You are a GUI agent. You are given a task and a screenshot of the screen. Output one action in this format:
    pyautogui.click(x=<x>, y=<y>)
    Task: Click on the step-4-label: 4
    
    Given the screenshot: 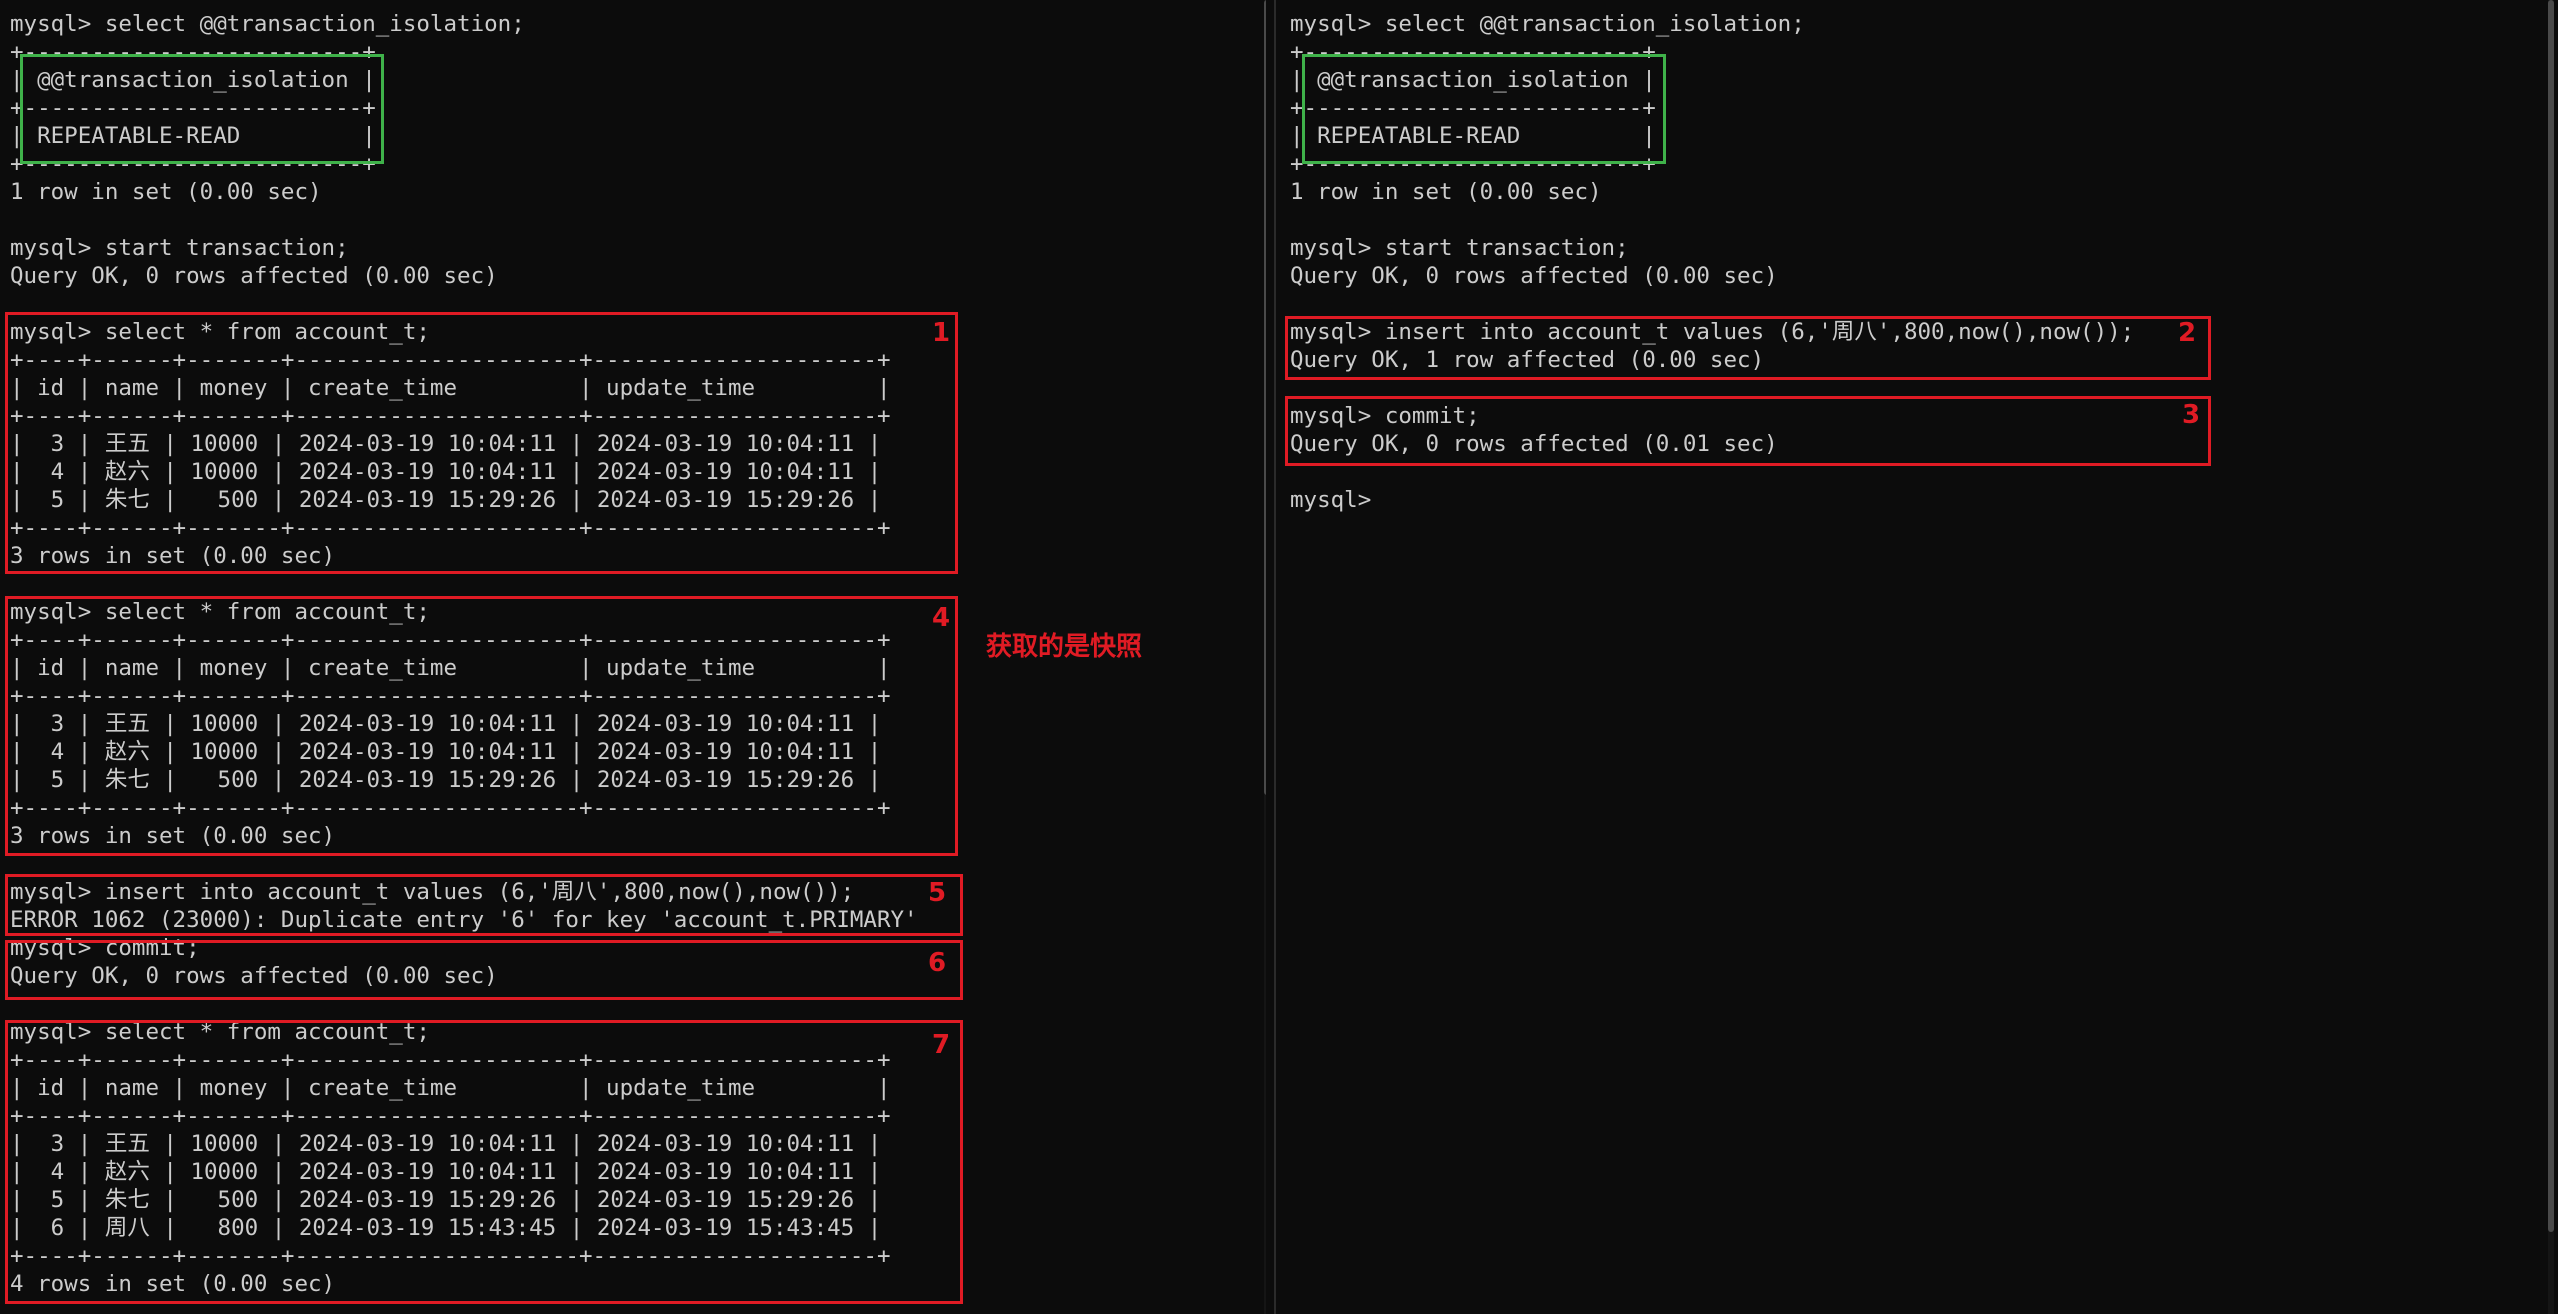 What is the action you would take?
    pyautogui.click(x=941, y=618)
    